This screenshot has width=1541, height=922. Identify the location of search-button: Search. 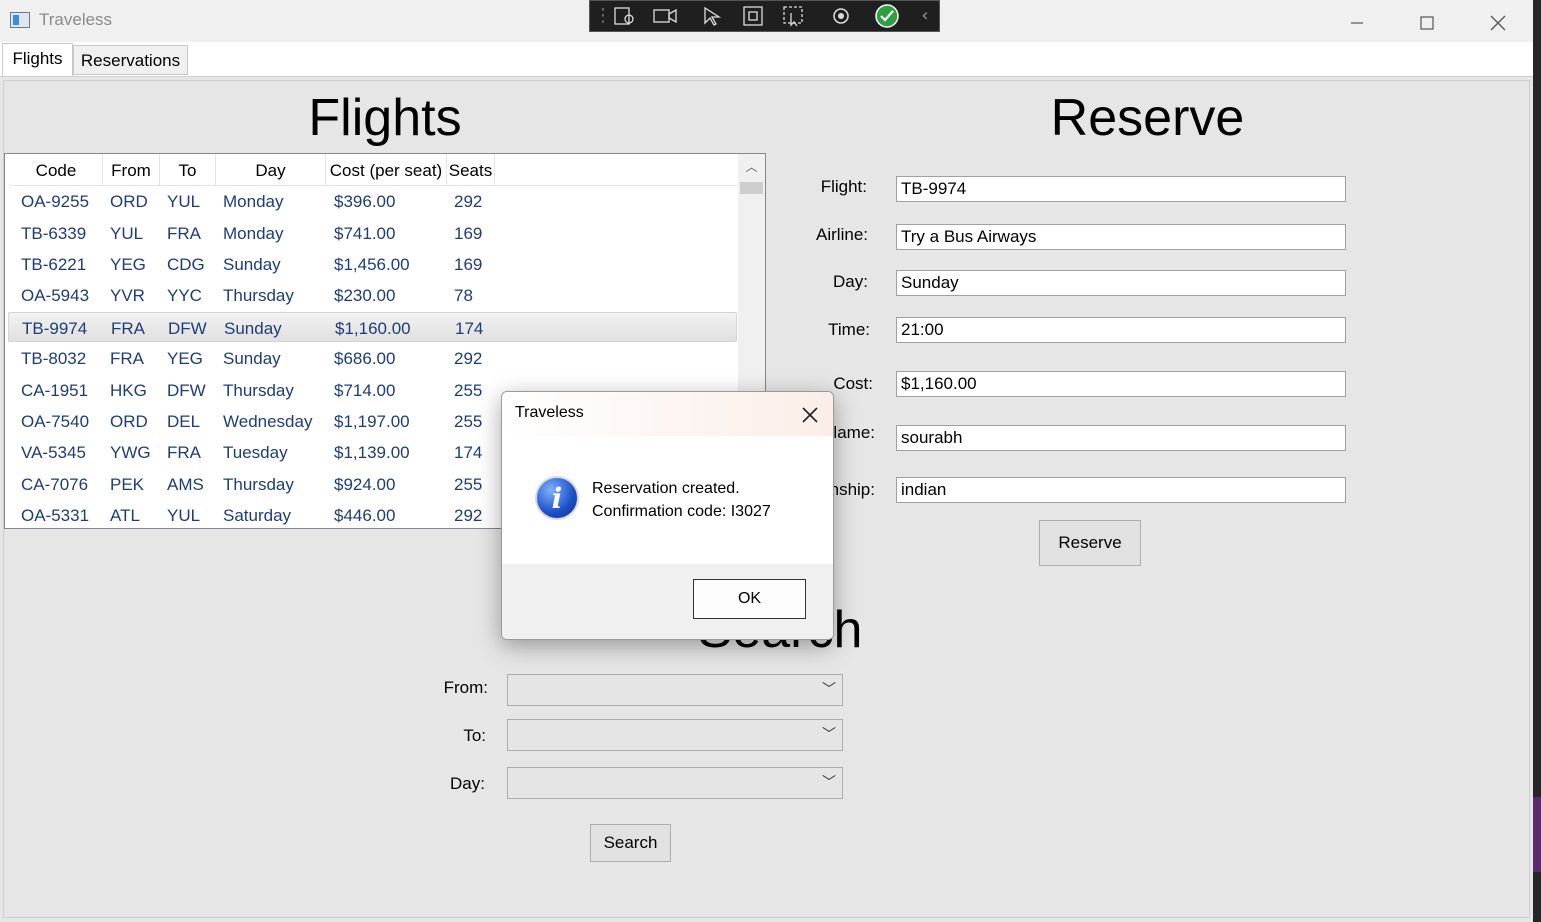
(630, 843).